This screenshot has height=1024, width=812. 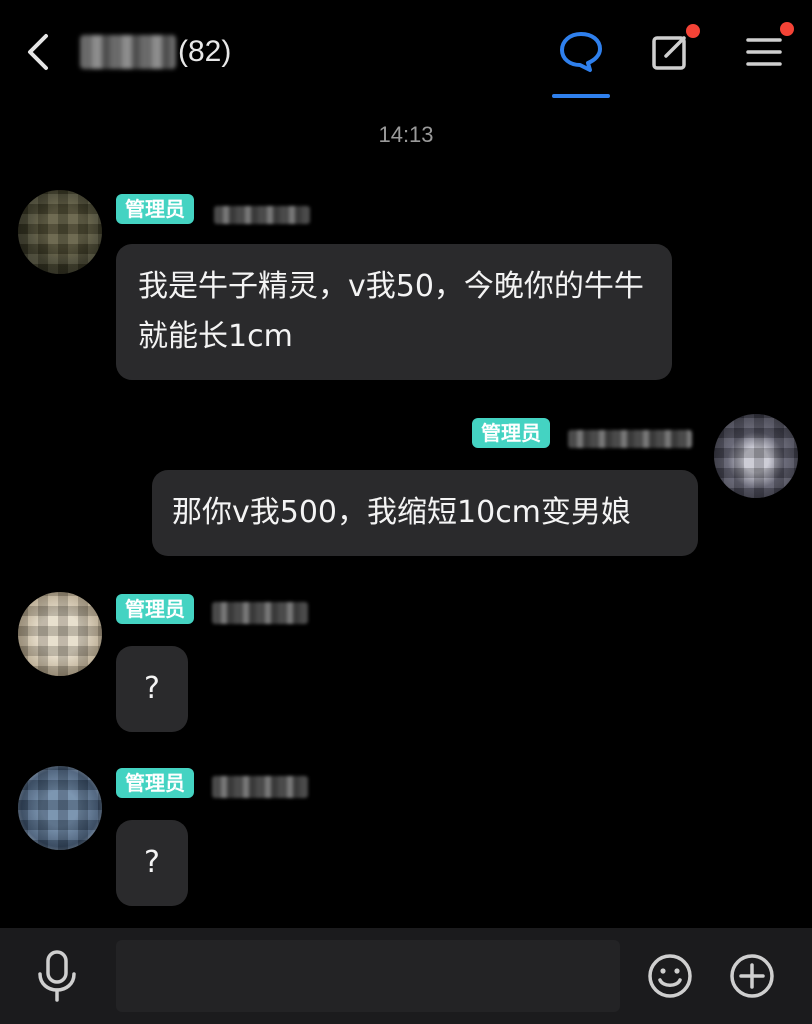 What do you see at coordinates (768, 49) in the screenshot?
I see `menu-button` at bounding box center [768, 49].